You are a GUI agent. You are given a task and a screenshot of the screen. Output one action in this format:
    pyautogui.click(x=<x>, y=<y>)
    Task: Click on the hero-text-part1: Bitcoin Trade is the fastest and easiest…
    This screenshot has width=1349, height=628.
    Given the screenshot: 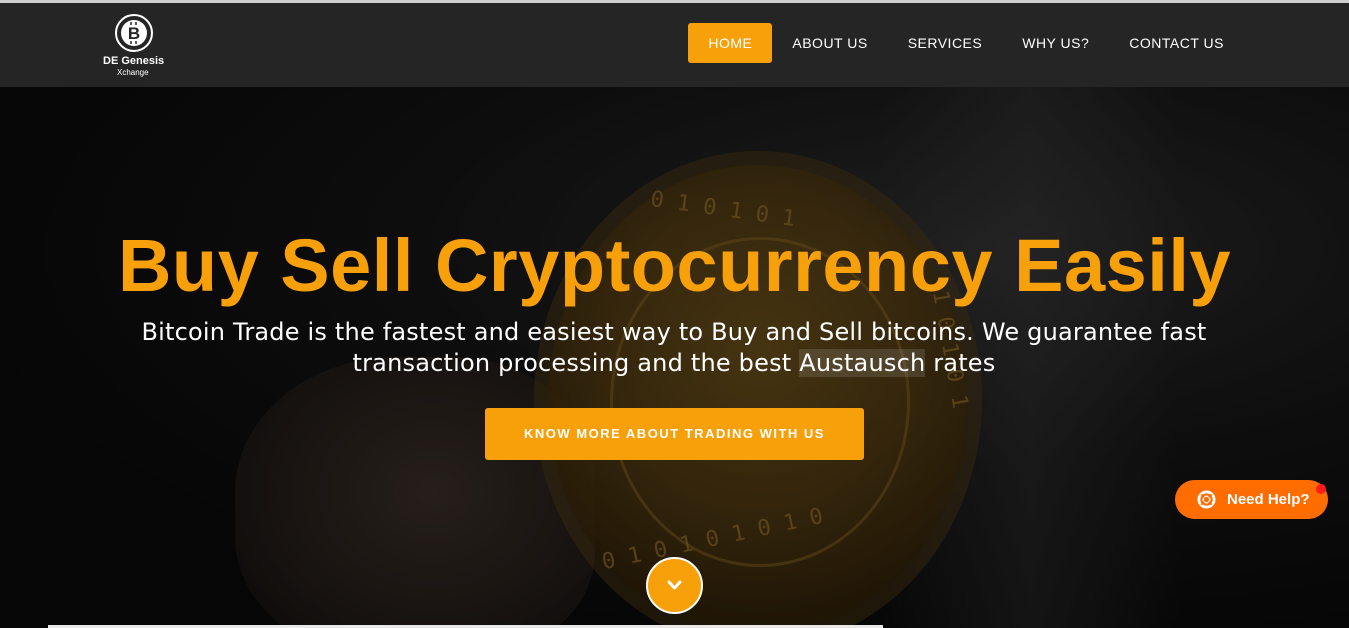 What is the action you would take?
    pyautogui.click(x=674, y=347)
    